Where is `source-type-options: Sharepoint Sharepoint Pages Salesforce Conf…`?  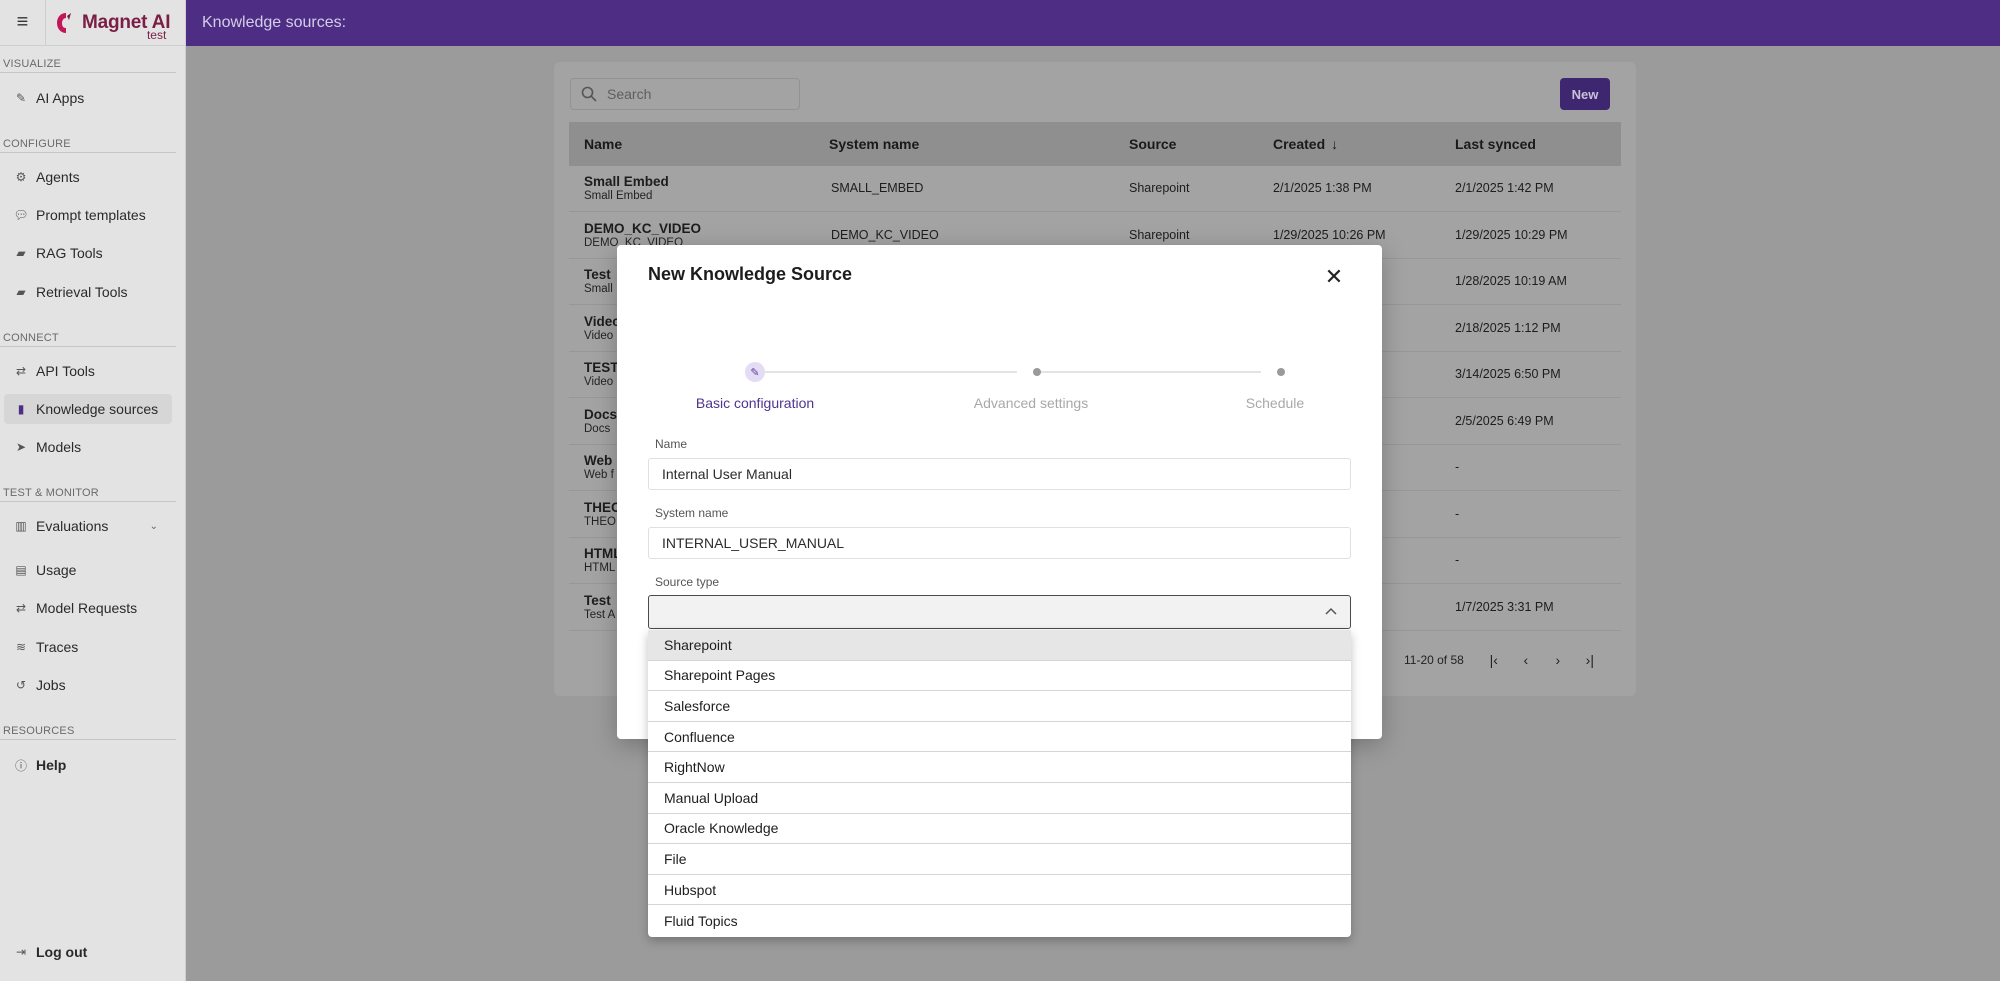
source-type-options: Sharepoint Sharepoint Pages Salesforce Conf… is located at coordinates (999, 783).